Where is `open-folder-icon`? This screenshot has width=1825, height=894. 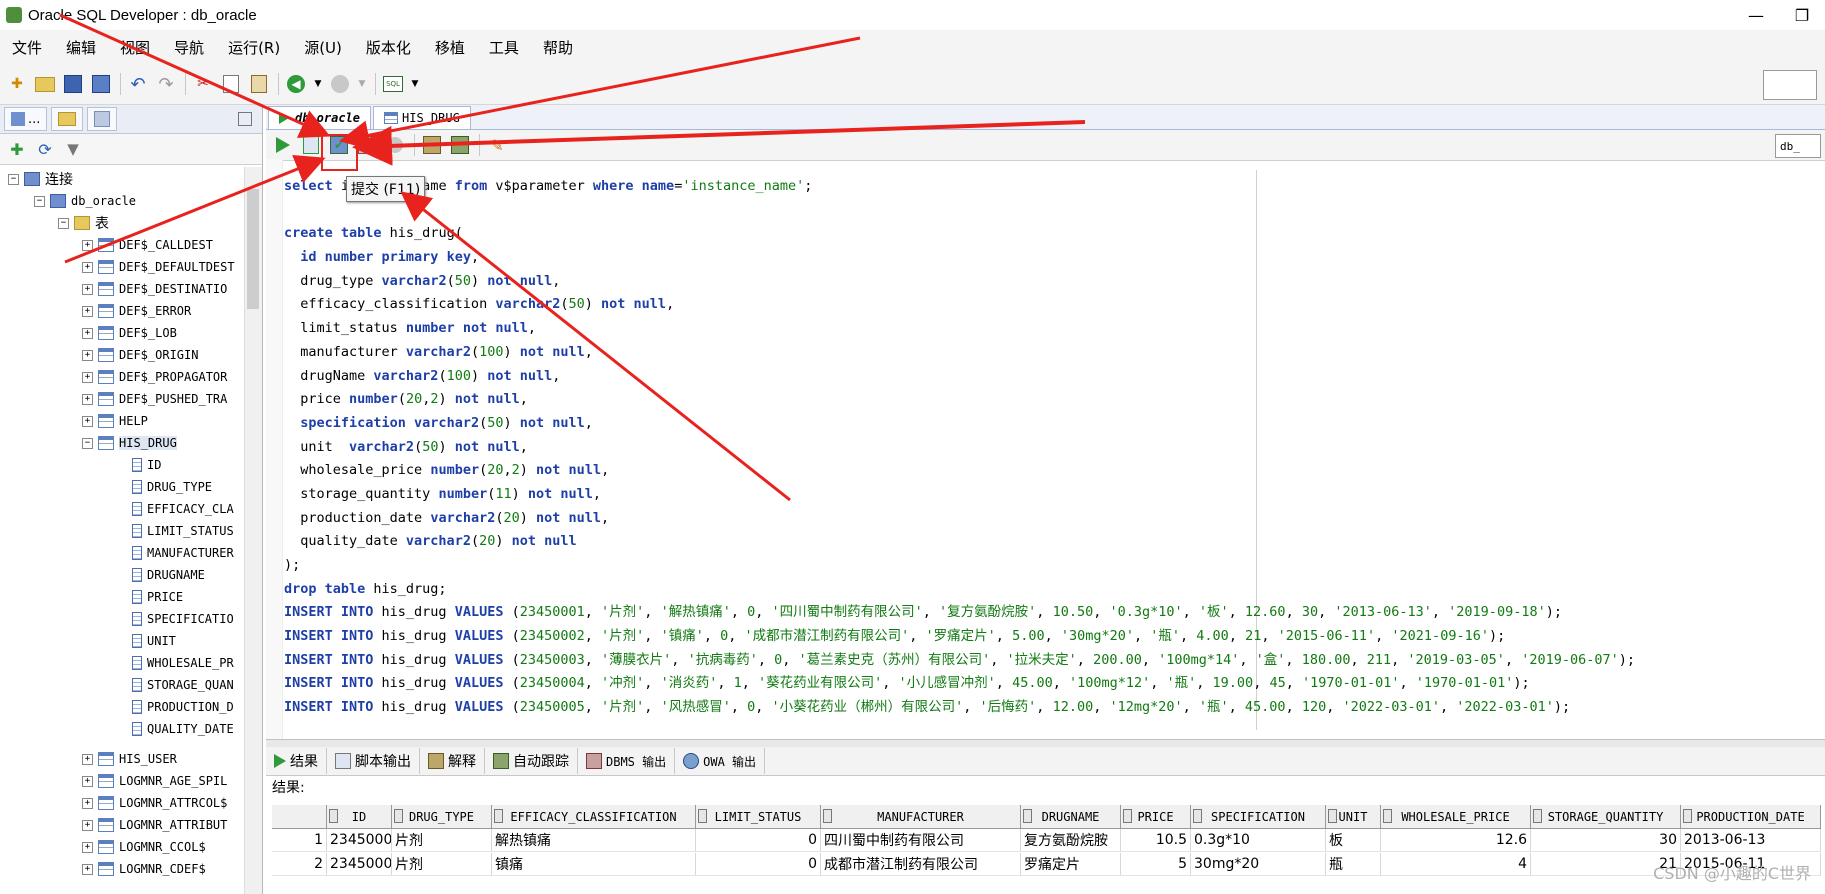
open-folder-icon is located at coordinates (45, 84).